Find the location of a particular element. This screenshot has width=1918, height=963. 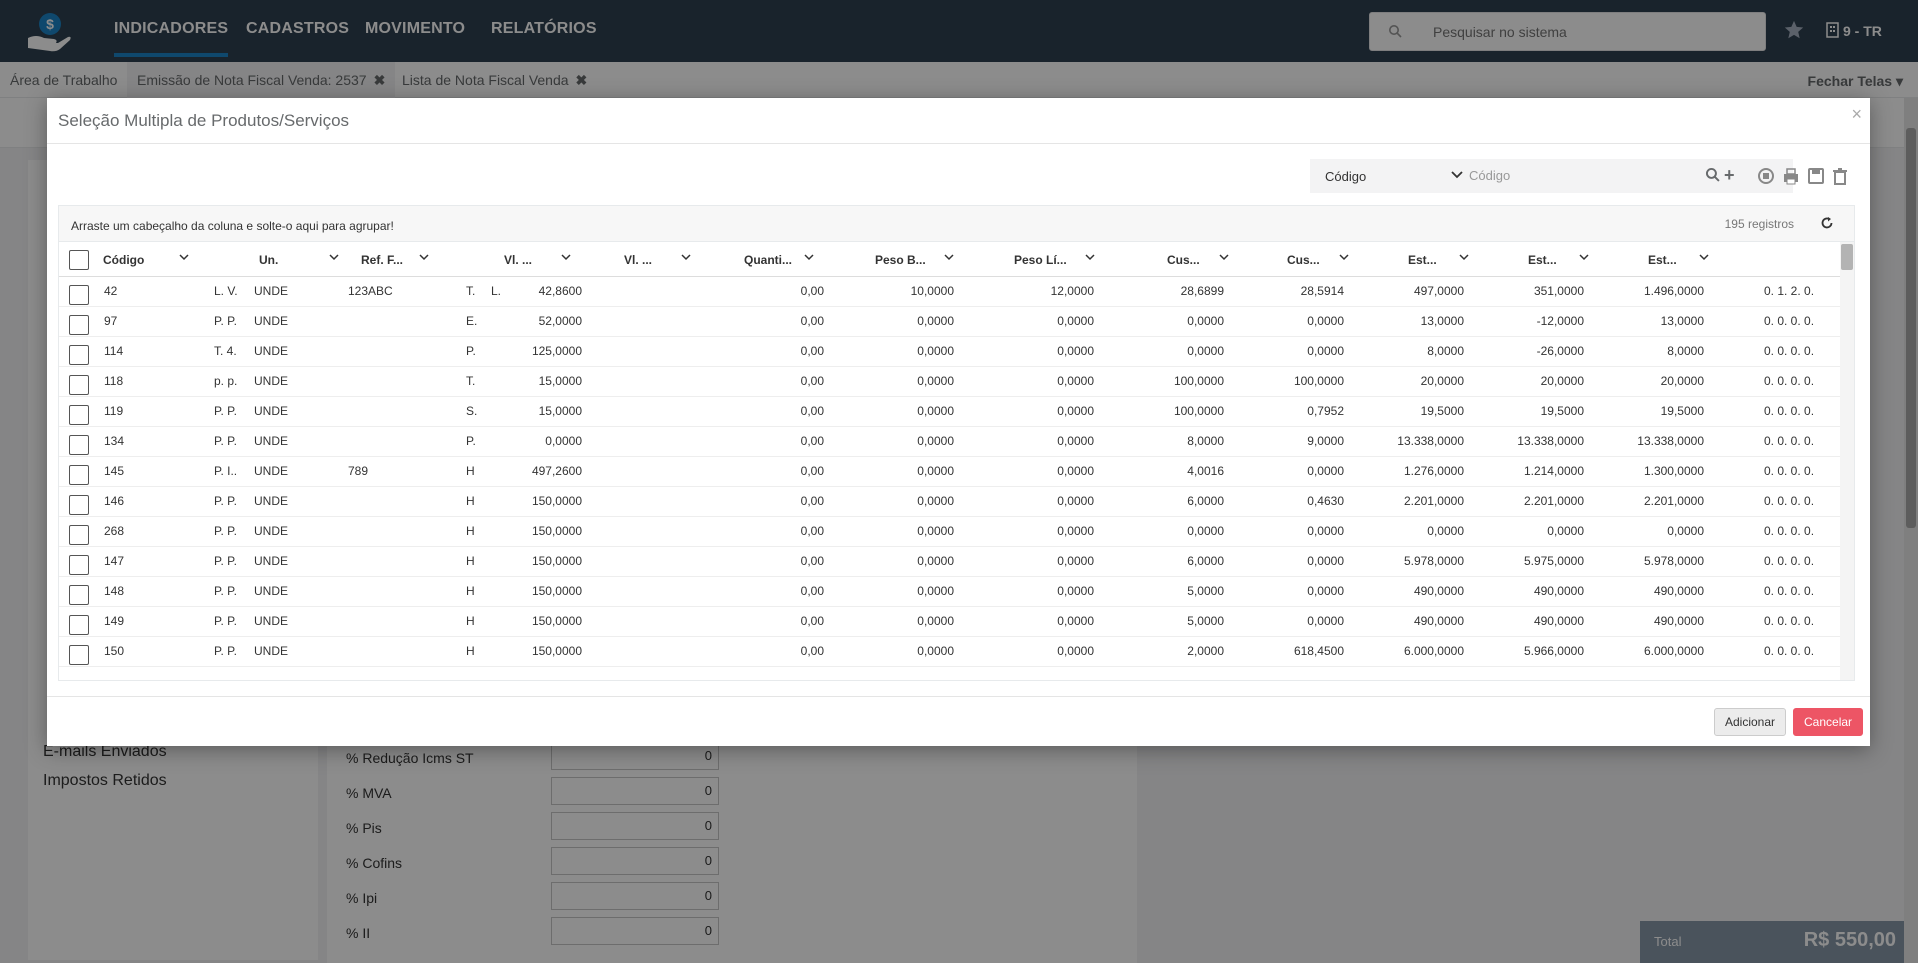

filter-input: Código is located at coordinates (1489, 175).